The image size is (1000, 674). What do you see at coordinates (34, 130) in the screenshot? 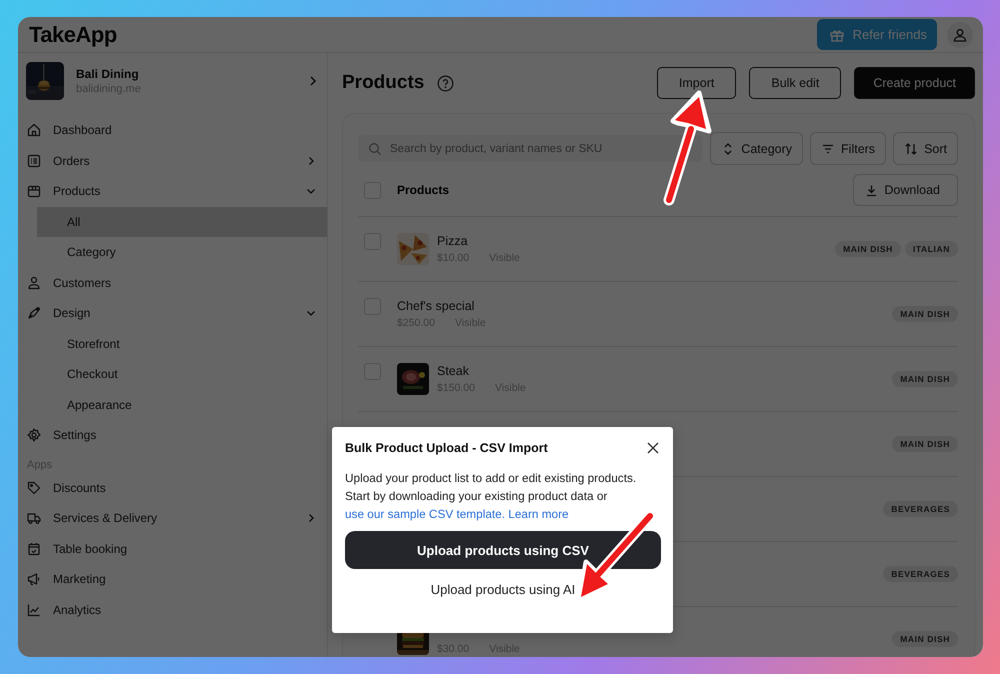
I see `home-icon` at bounding box center [34, 130].